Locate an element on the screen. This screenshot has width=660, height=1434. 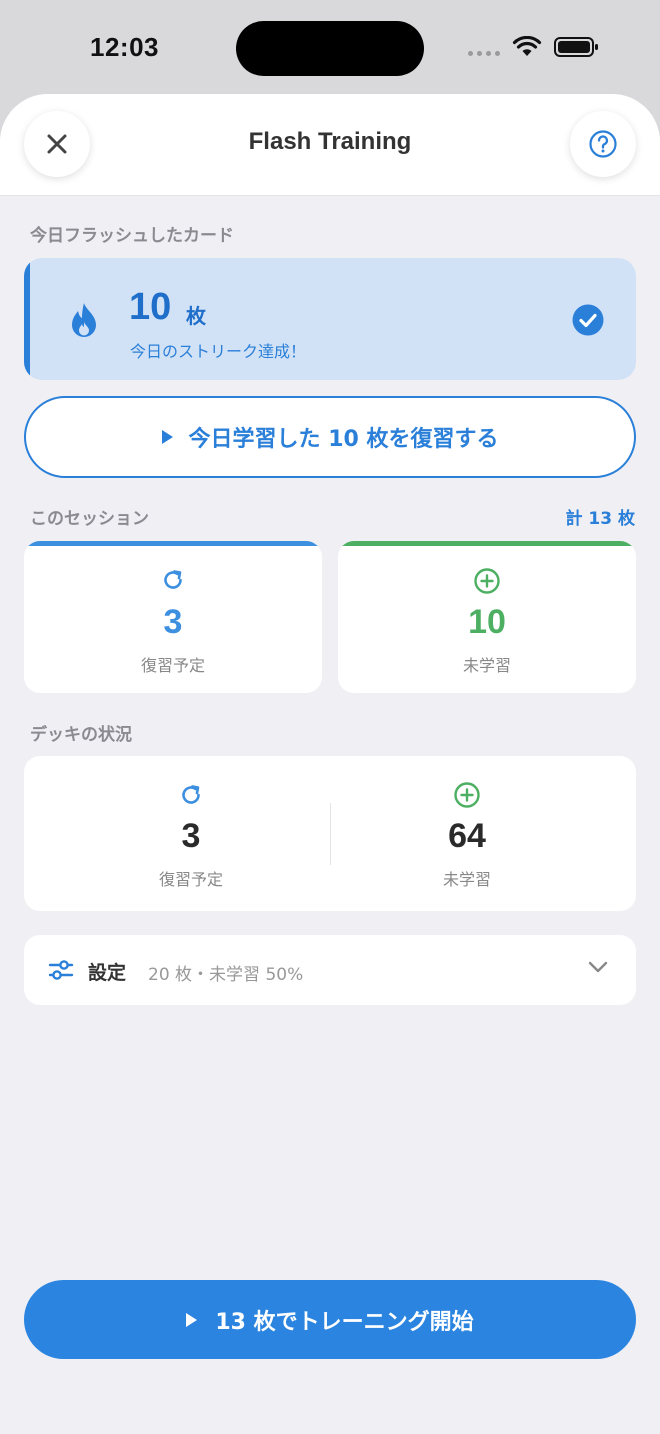
flame-icon is located at coordinates (84, 320).